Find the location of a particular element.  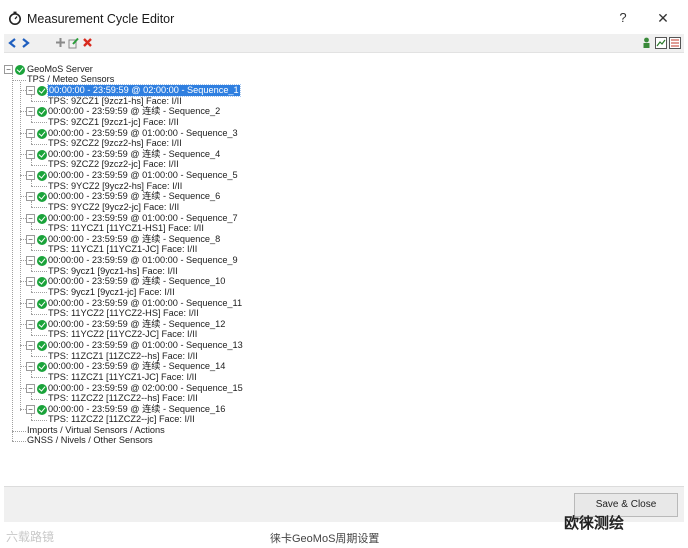

tree-sequence-12: 00:00:00 - 23:59:59 @ 连续 - Sequence_12 is located at coordinates (136, 324).